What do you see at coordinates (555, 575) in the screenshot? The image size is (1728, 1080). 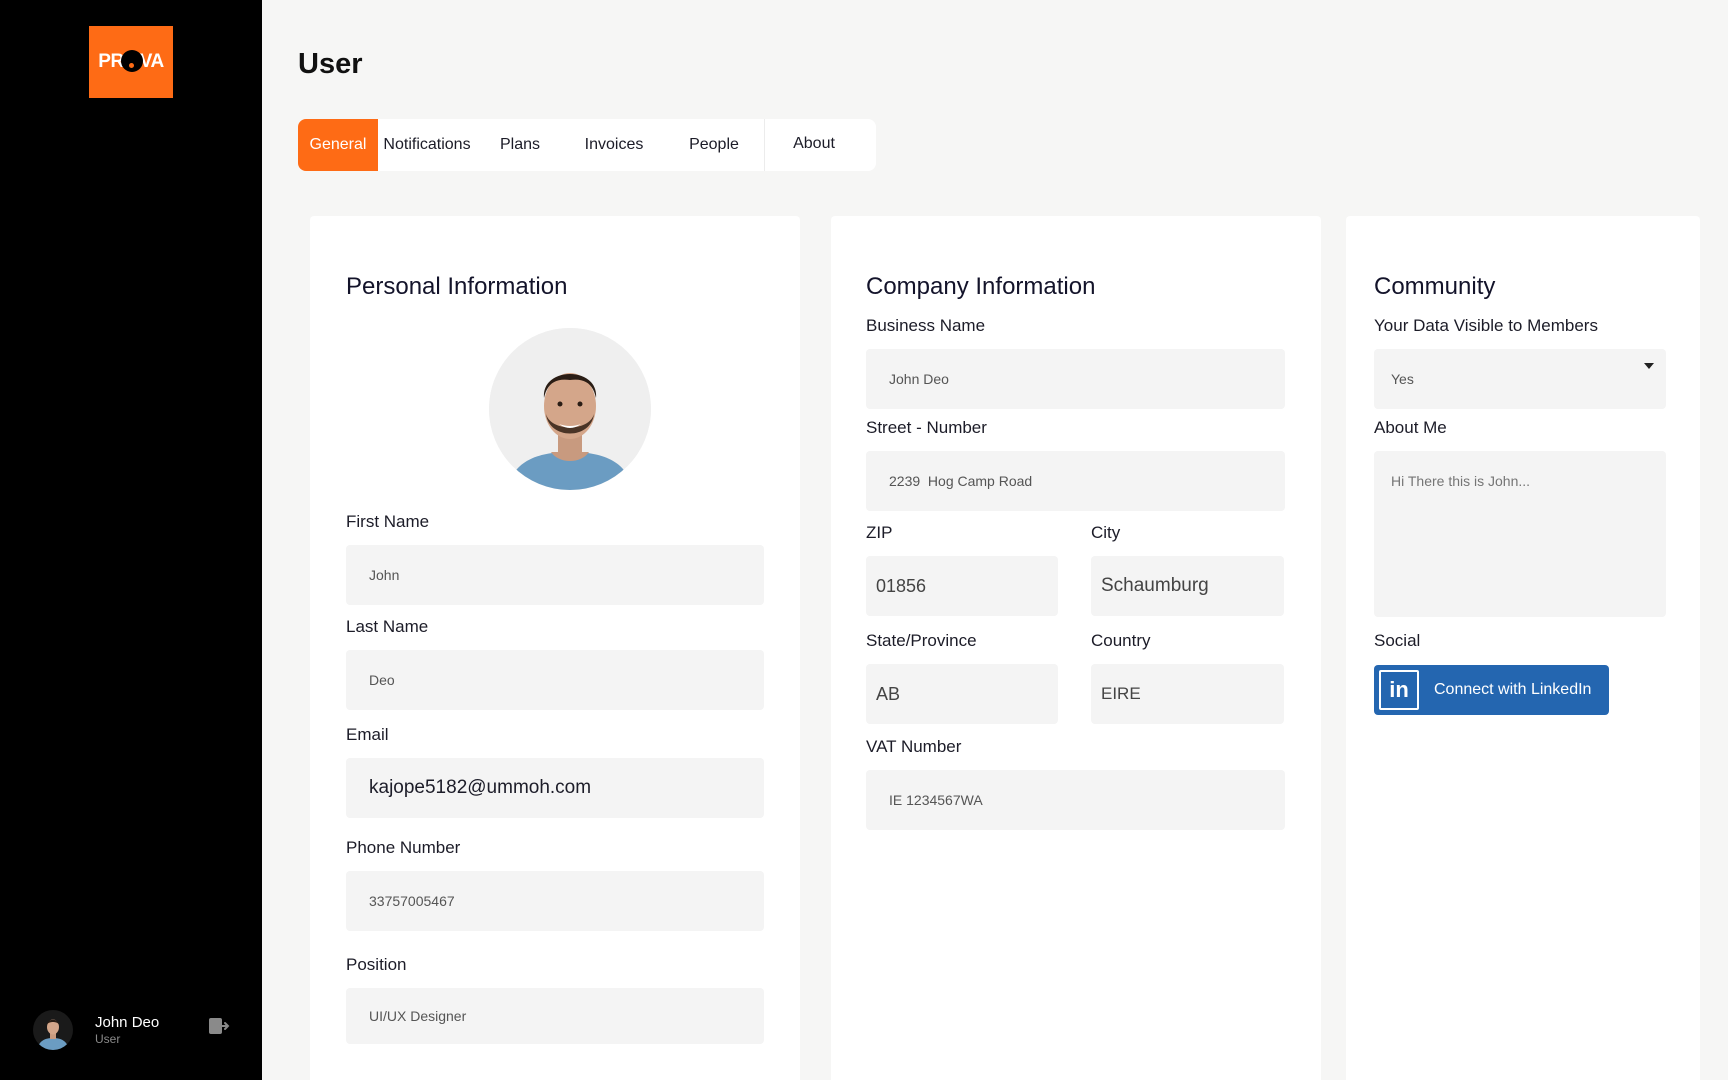 I see `first-name-input` at bounding box center [555, 575].